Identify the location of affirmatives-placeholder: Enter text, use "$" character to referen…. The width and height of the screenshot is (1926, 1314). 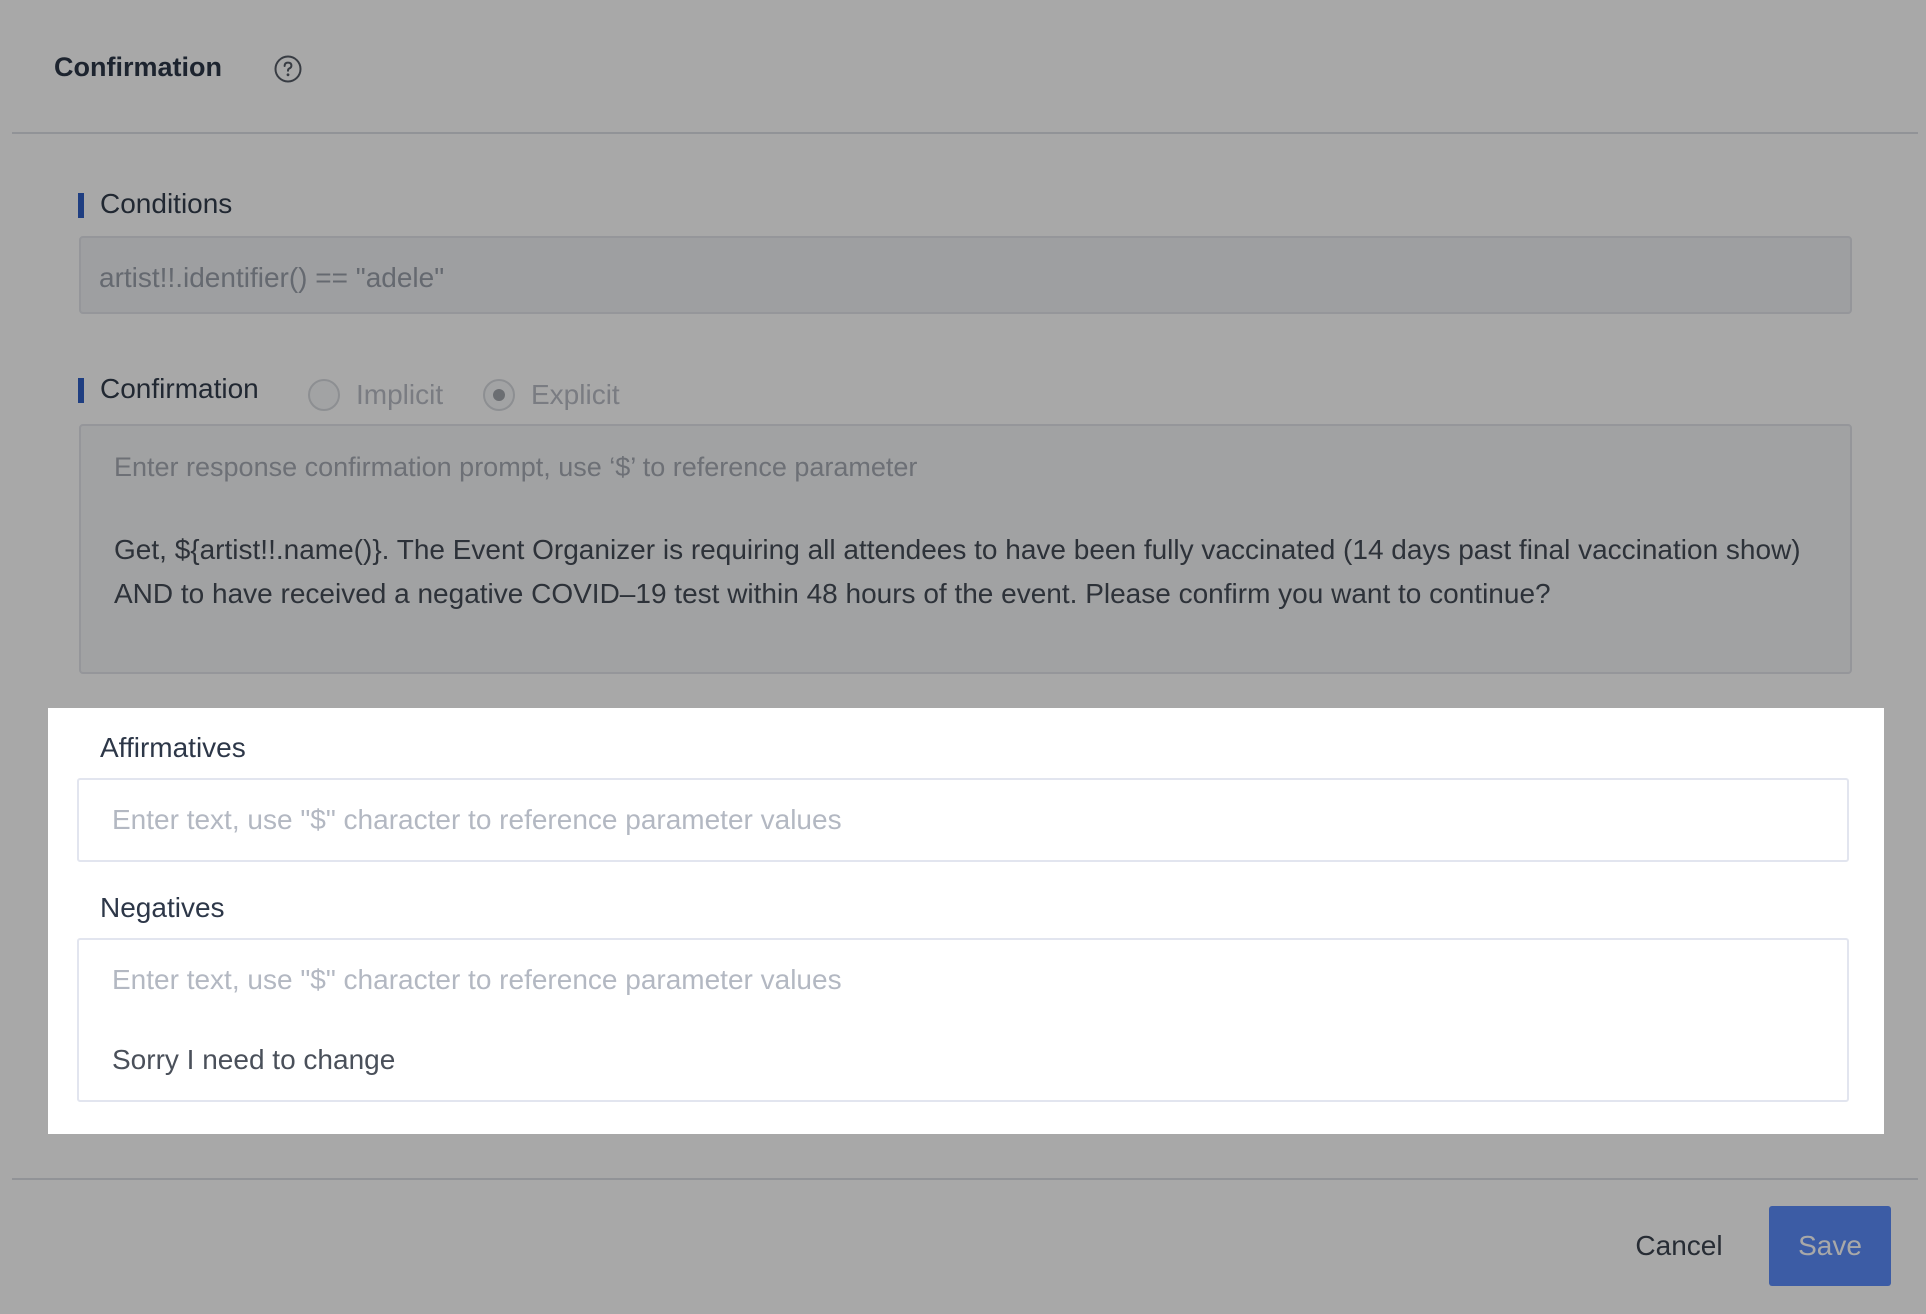
(477, 819).